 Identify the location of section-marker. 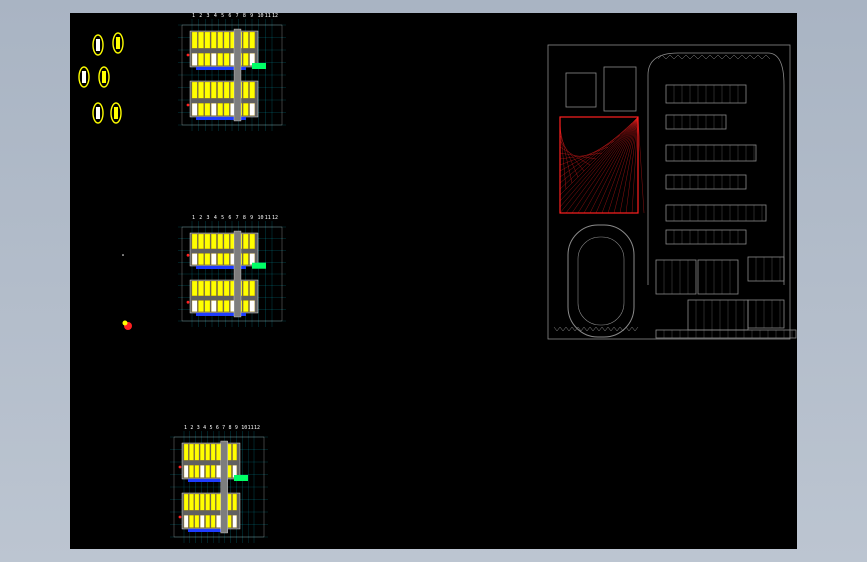
(125, 323).